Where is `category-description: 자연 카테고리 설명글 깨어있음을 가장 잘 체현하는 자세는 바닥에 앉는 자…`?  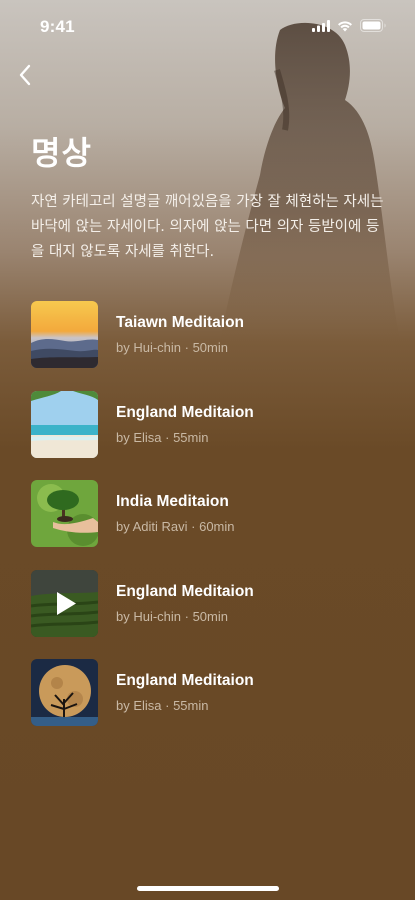 category-description: 자연 카테고리 설명글 깨어있음을 가장 잘 체현하는 자세는 바닥에 앉는 자… is located at coordinates (207, 227).